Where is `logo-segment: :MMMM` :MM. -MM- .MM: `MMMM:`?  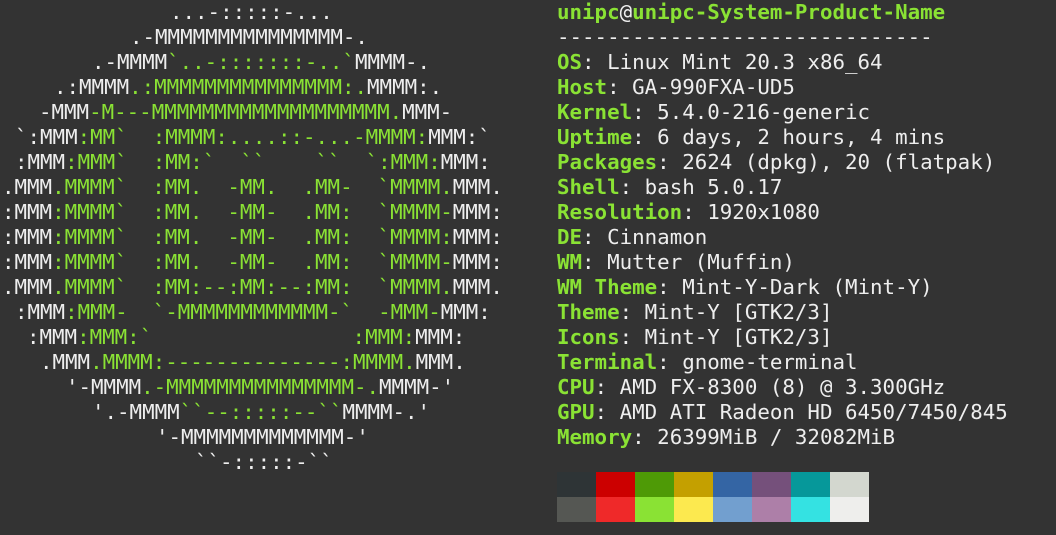
logo-segment: :MMMM` :MM. -MM- .MM: `MMMM: is located at coordinates (252, 237).